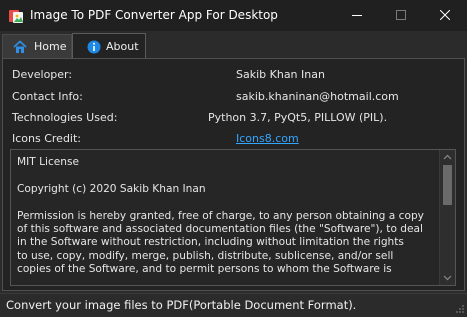 The width and height of the screenshot is (467, 317). I want to click on developer-value: Sakib Khan Inan, so click(280, 74).